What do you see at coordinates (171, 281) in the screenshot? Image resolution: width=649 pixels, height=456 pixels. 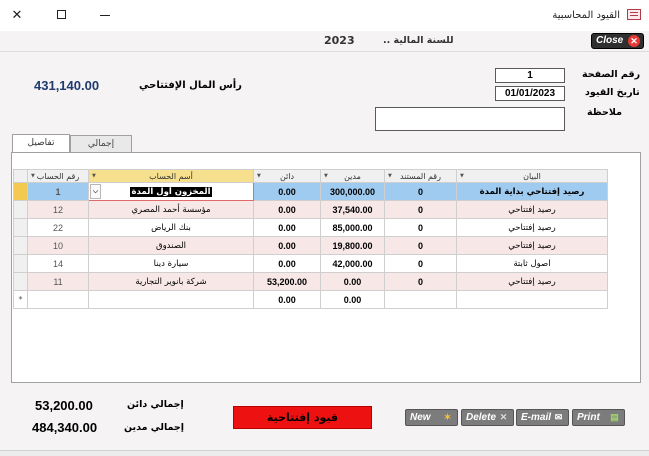 I see `account-name-cell: شركة بانوير التجارية` at bounding box center [171, 281].